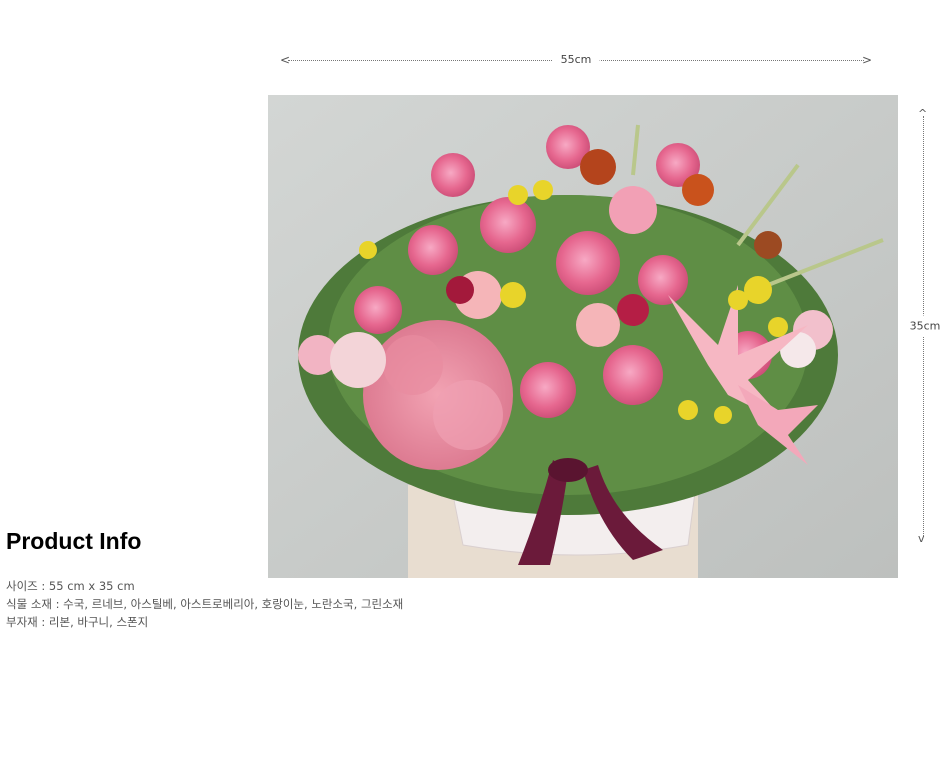 The height and width of the screenshot is (766, 942). I want to click on width-label: 55cm, so click(576, 60).